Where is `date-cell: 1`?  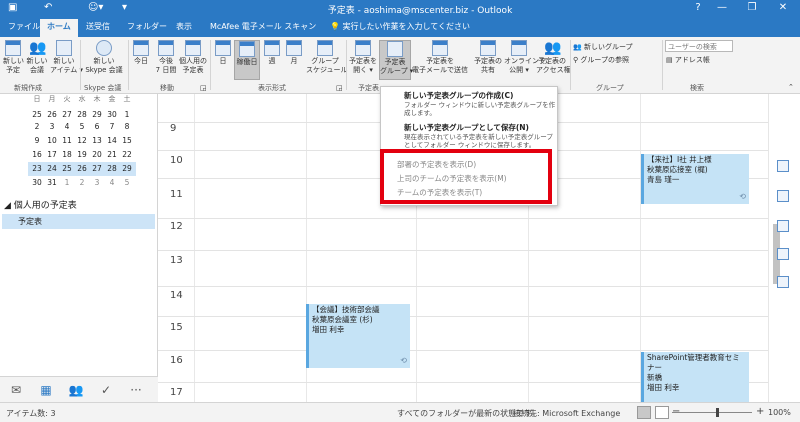
date-cell: 1 is located at coordinates (67, 183).